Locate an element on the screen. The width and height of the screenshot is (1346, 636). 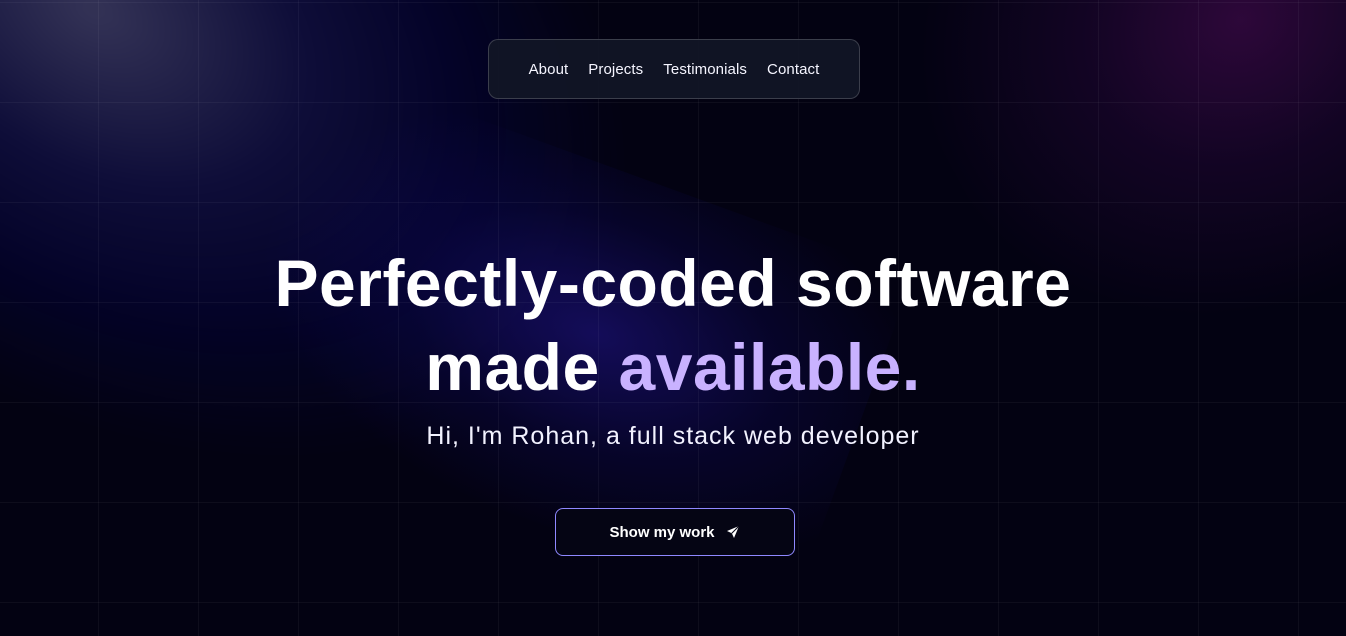
hero-title-line-two-prefix: made is located at coordinates (512, 367).